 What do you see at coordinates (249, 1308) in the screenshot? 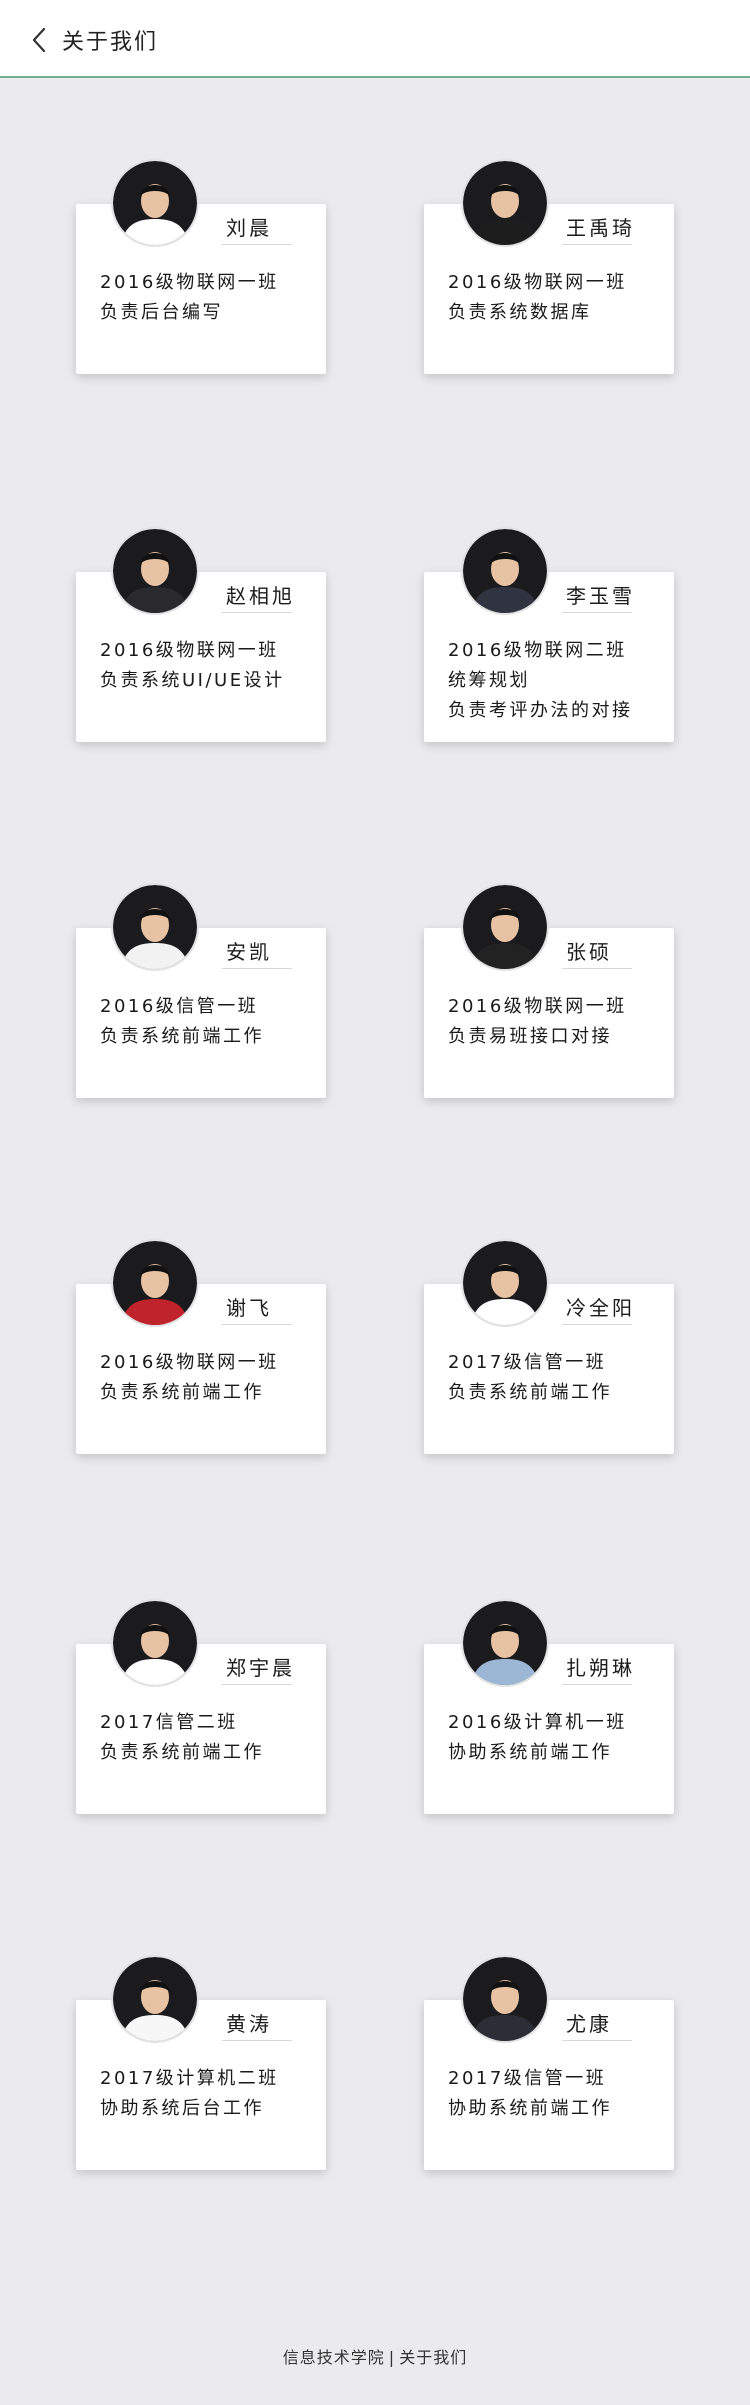
I see `member-name: 谢飞` at bounding box center [249, 1308].